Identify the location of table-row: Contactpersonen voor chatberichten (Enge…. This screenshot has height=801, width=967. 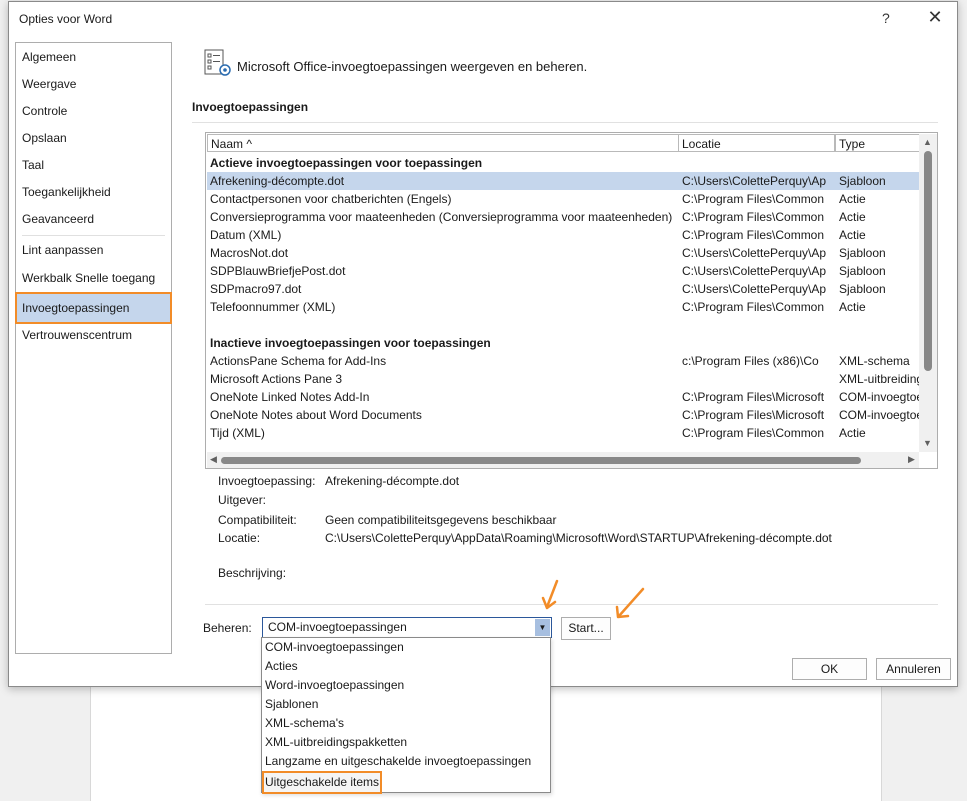
(563, 199).